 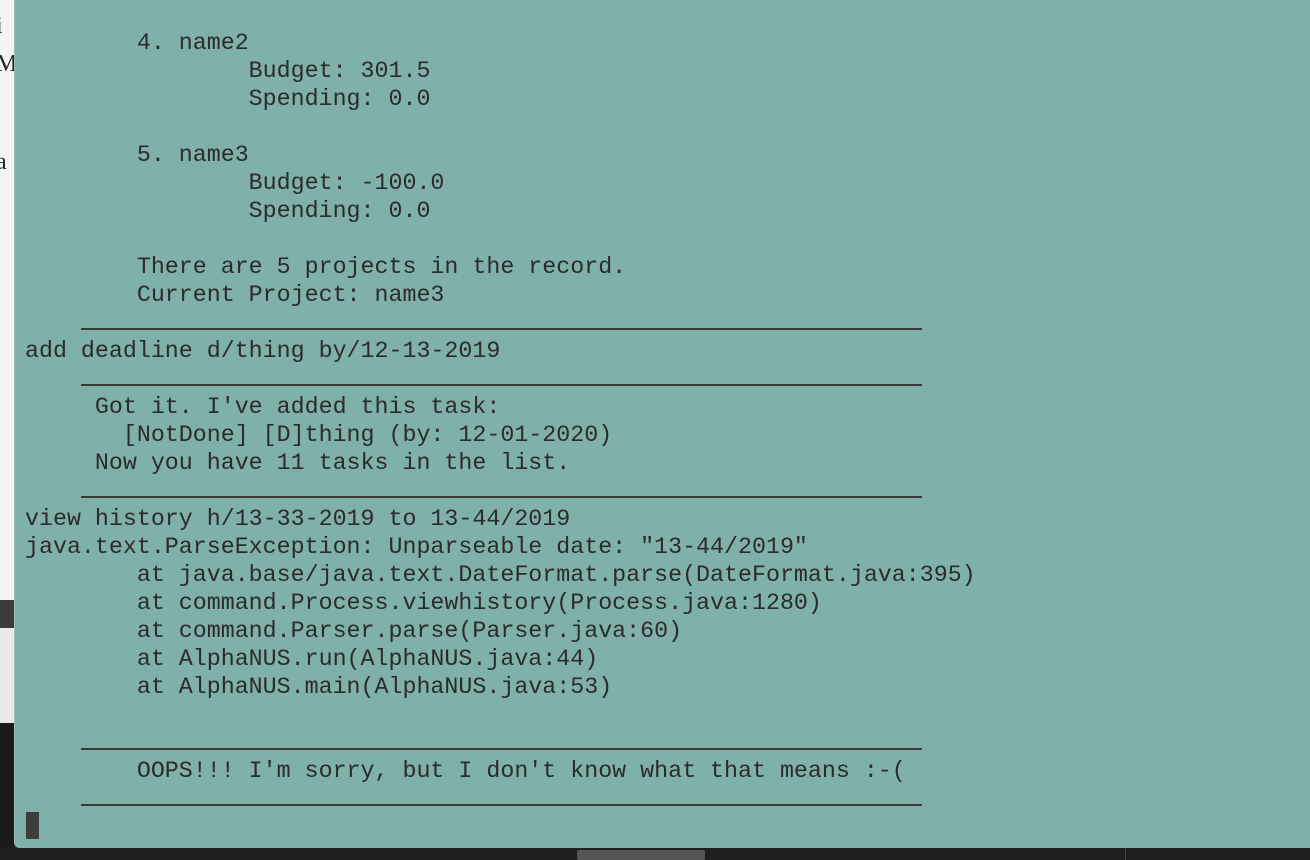 I want to click on terminal-line: add deadline d/thing by/12-13-2019, so click(x=263, y=351).